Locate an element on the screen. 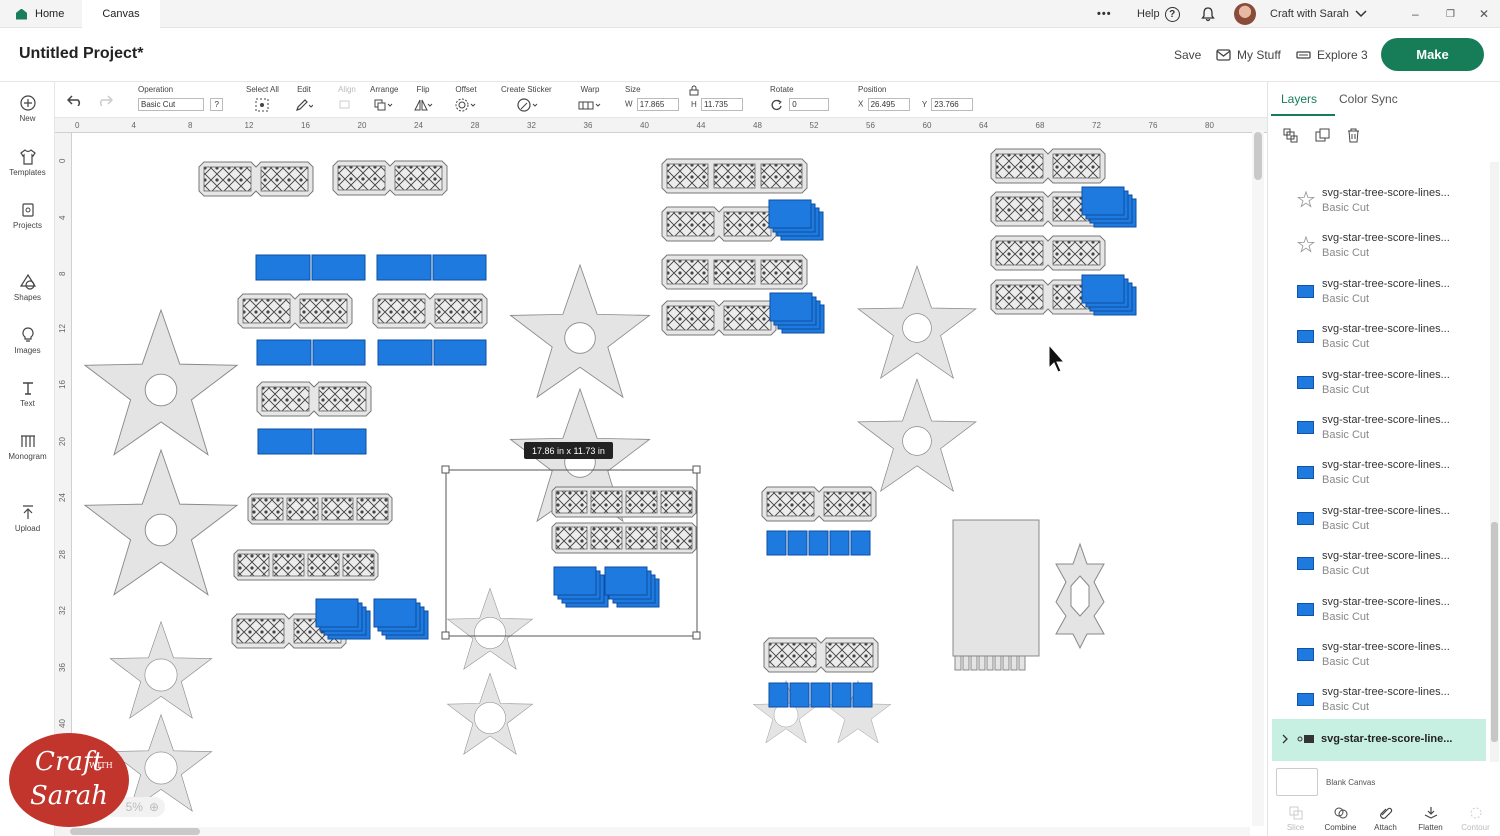 This screenshot has width=1500, height=836. project-title: Untitled Project* is located at coordinates (81, 54).